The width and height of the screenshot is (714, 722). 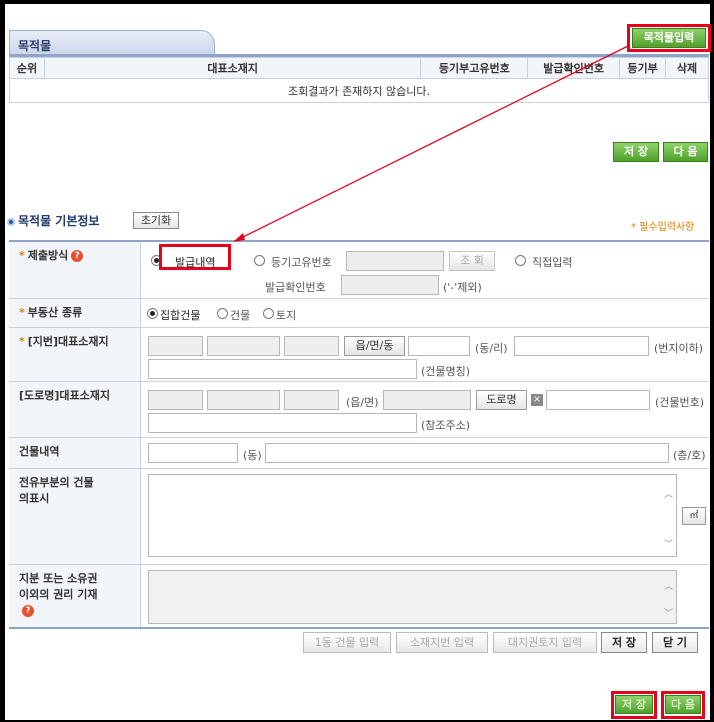 I want to click on tab-label: 목적물, so click(x=35, y=46).